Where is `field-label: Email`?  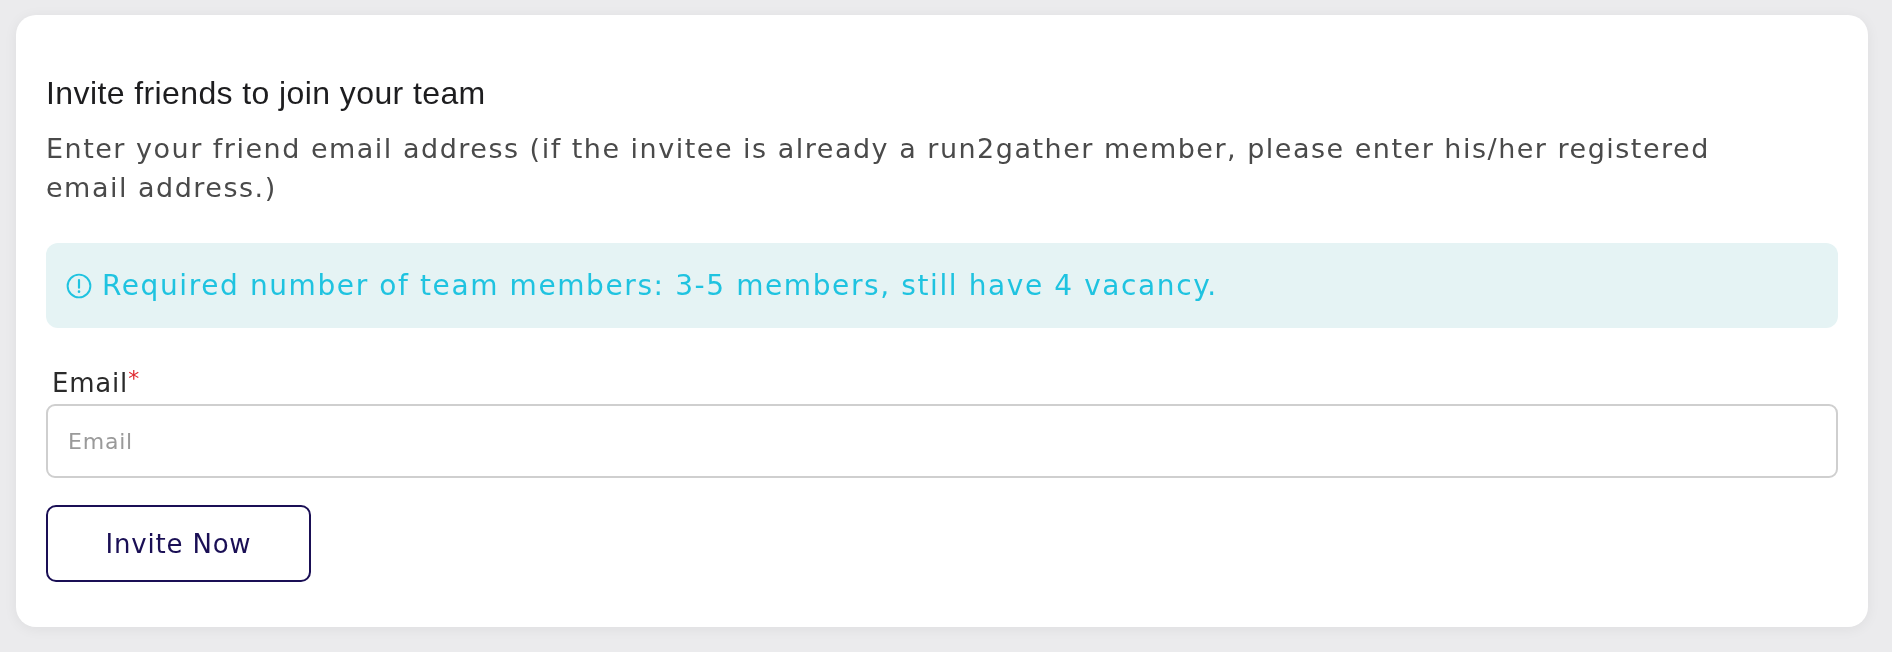
field-label: Email is located at coordinates (90, 383).